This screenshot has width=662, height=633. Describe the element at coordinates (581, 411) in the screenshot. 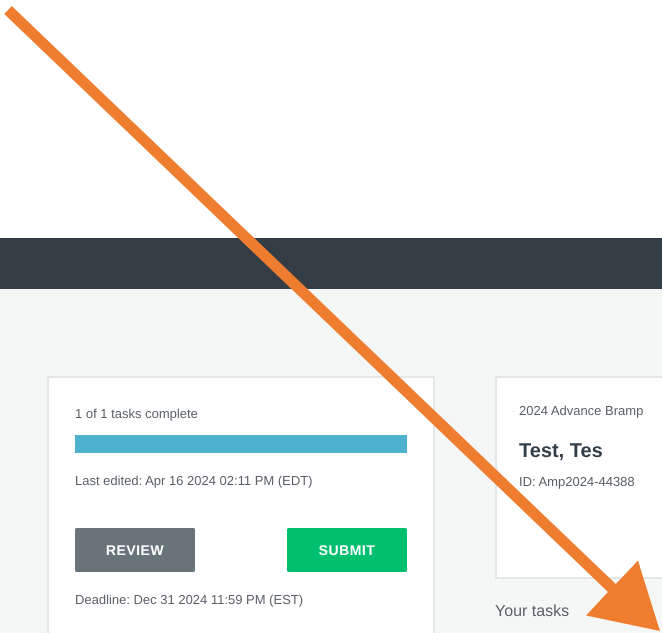

I see `program-name: 2024 Advance Bramp` at that location.